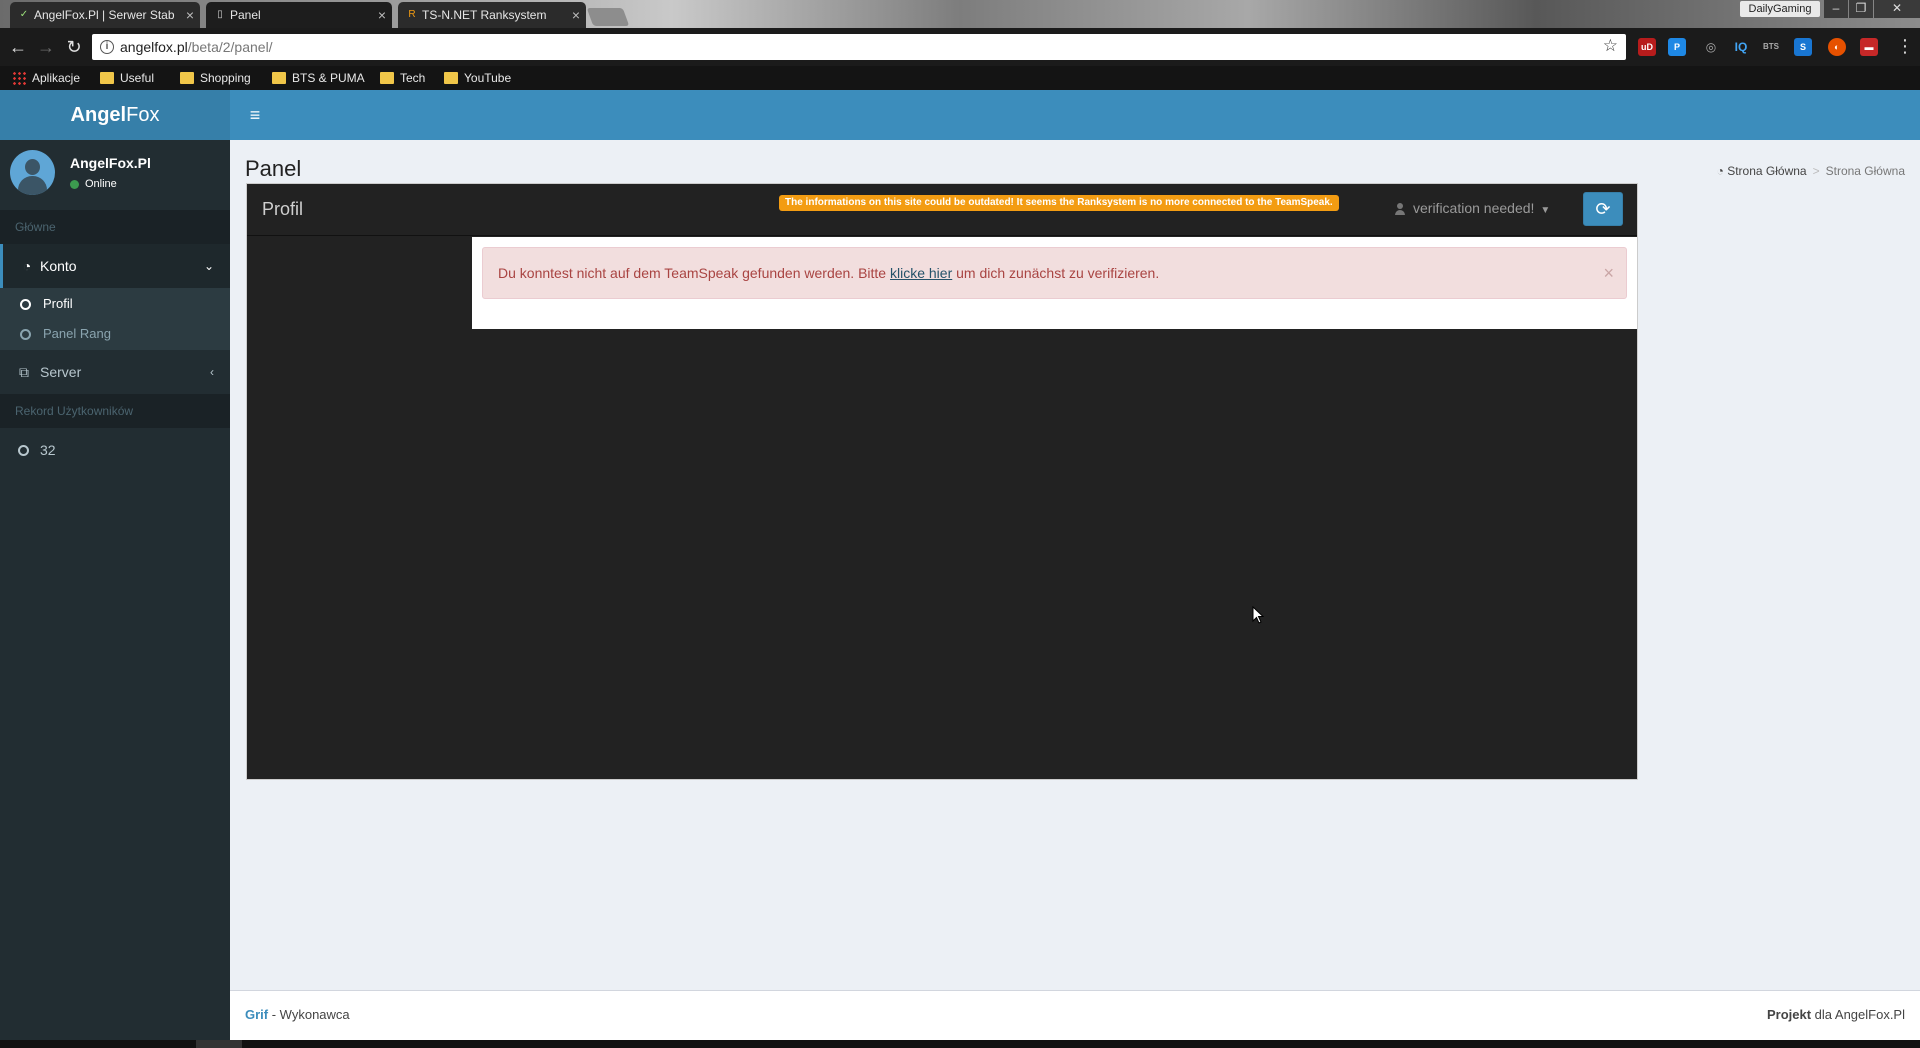  I want to click on bookmark-useful: Useful, so click(127, 78).